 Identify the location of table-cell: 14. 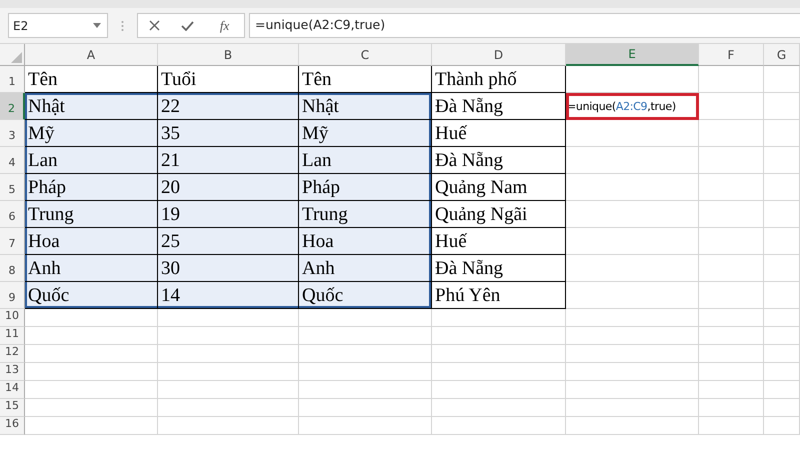
(228, 295).